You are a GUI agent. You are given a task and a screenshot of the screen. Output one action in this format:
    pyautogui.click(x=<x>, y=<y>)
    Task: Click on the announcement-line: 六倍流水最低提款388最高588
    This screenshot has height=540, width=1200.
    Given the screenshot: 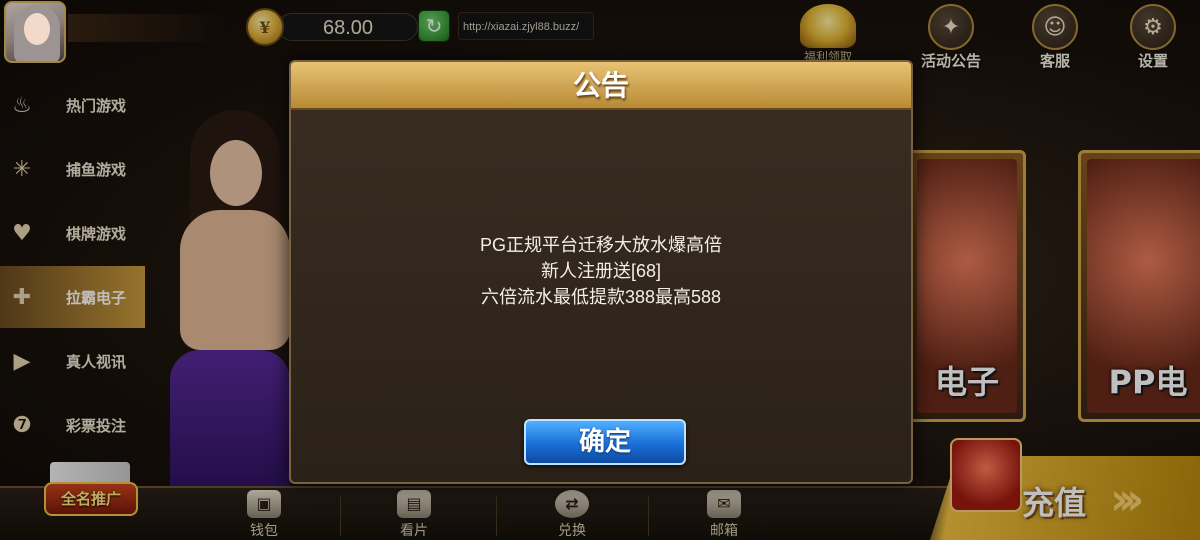 What is the action you would take?
    pyautogui.click(x=601, y=297)
    